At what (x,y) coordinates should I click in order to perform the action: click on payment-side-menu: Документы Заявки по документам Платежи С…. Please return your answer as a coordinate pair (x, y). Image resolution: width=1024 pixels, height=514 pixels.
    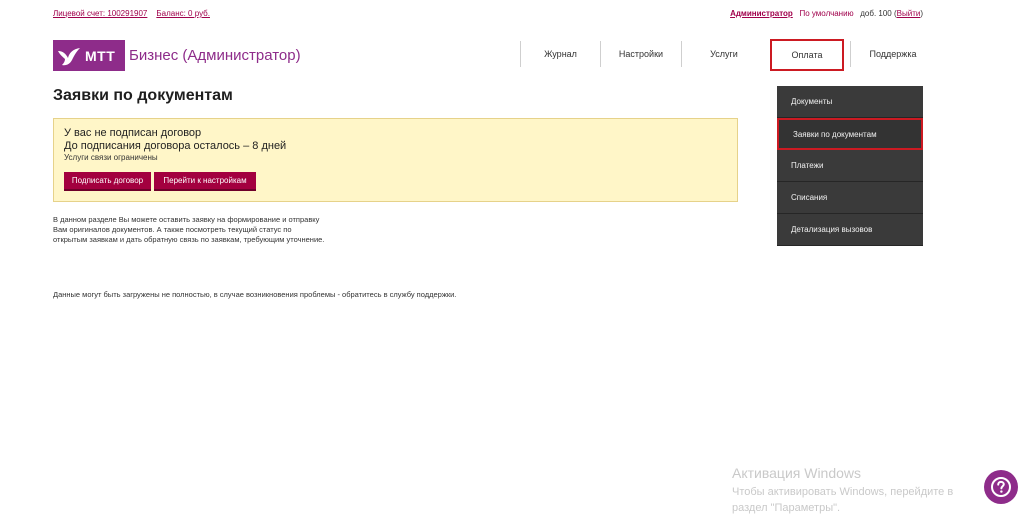
    Looking at the image, I should click on (850, 166).